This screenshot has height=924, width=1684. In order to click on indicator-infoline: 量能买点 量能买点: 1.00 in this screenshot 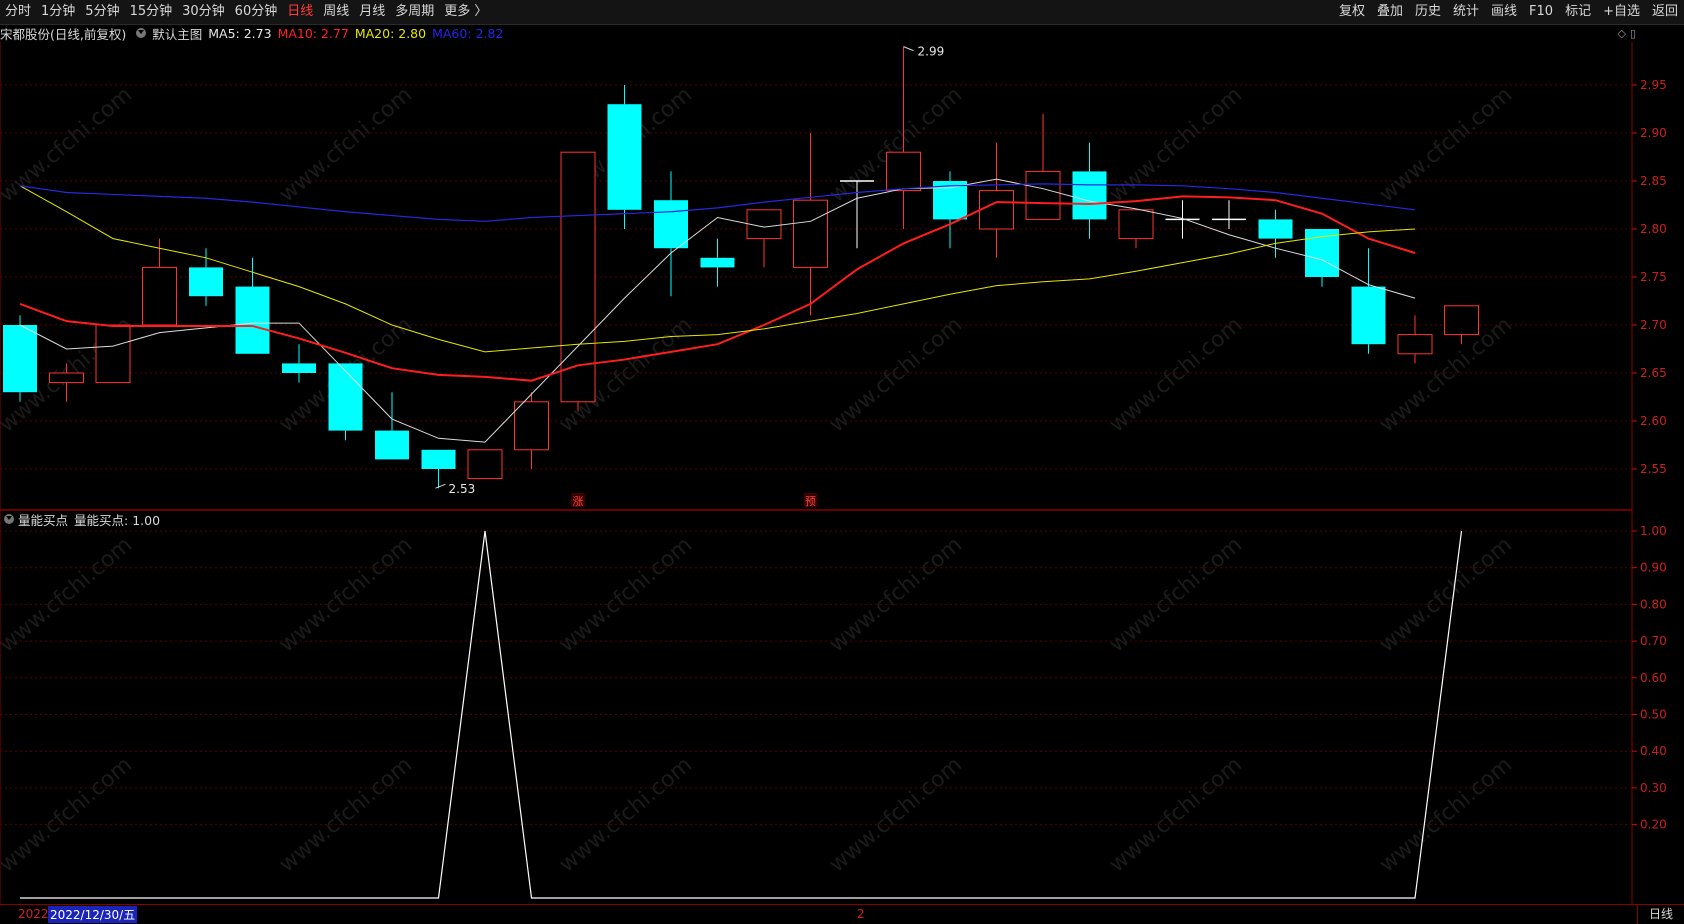, I will do `click(80, 519)`.